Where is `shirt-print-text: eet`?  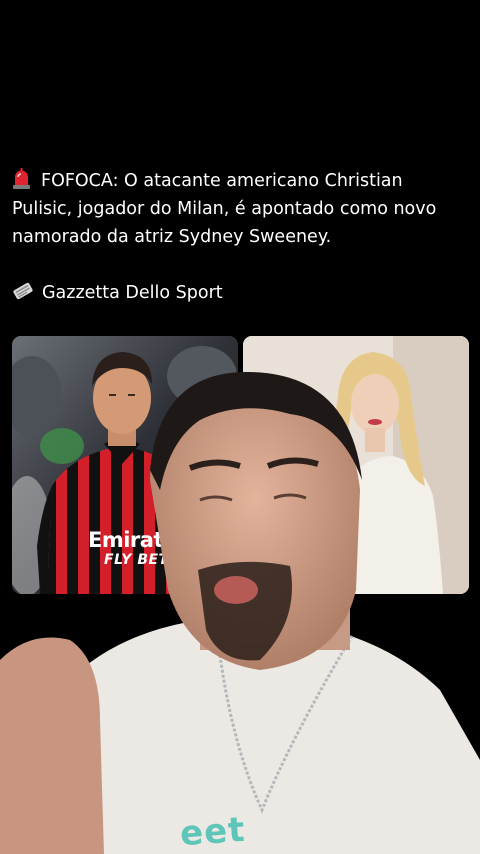 shirt-print-text: eet is located at coordinates (212, 831).